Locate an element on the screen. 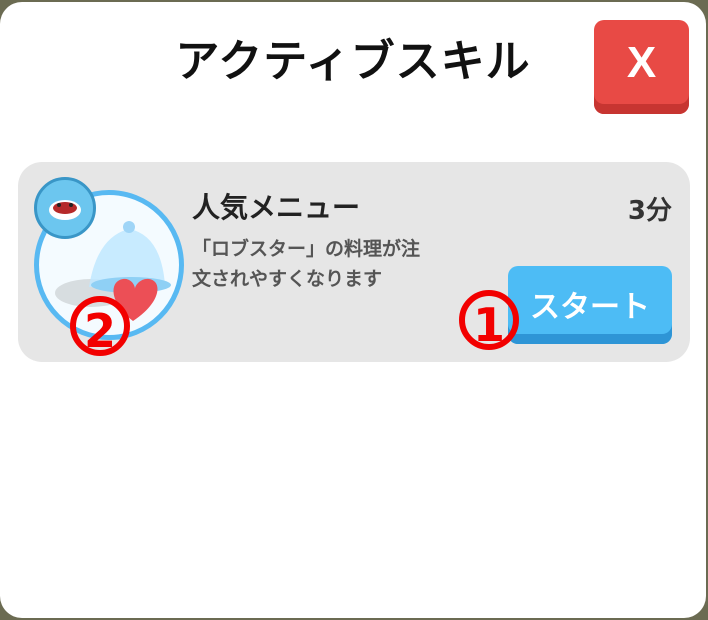  start-label: スタート is located at coordinates (590, 307).